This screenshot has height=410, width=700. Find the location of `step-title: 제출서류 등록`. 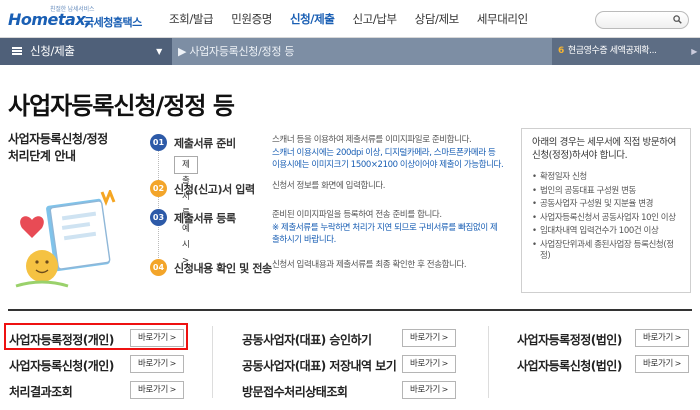

step-title: 제출서류 등록 is located at coordinates (205, 218).